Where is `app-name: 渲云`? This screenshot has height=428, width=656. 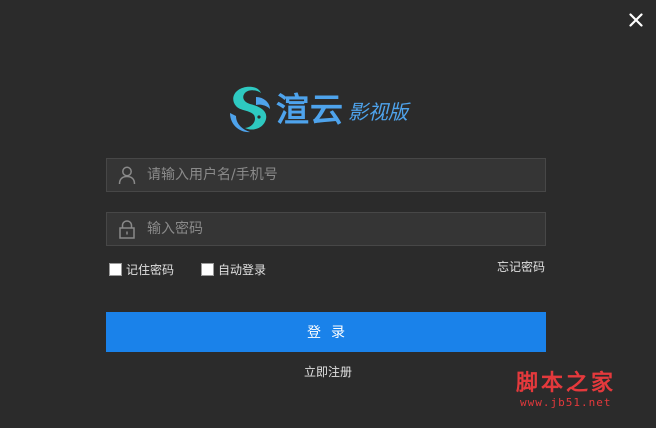 app-name: 渲云 is located at coordinates (310, 109).